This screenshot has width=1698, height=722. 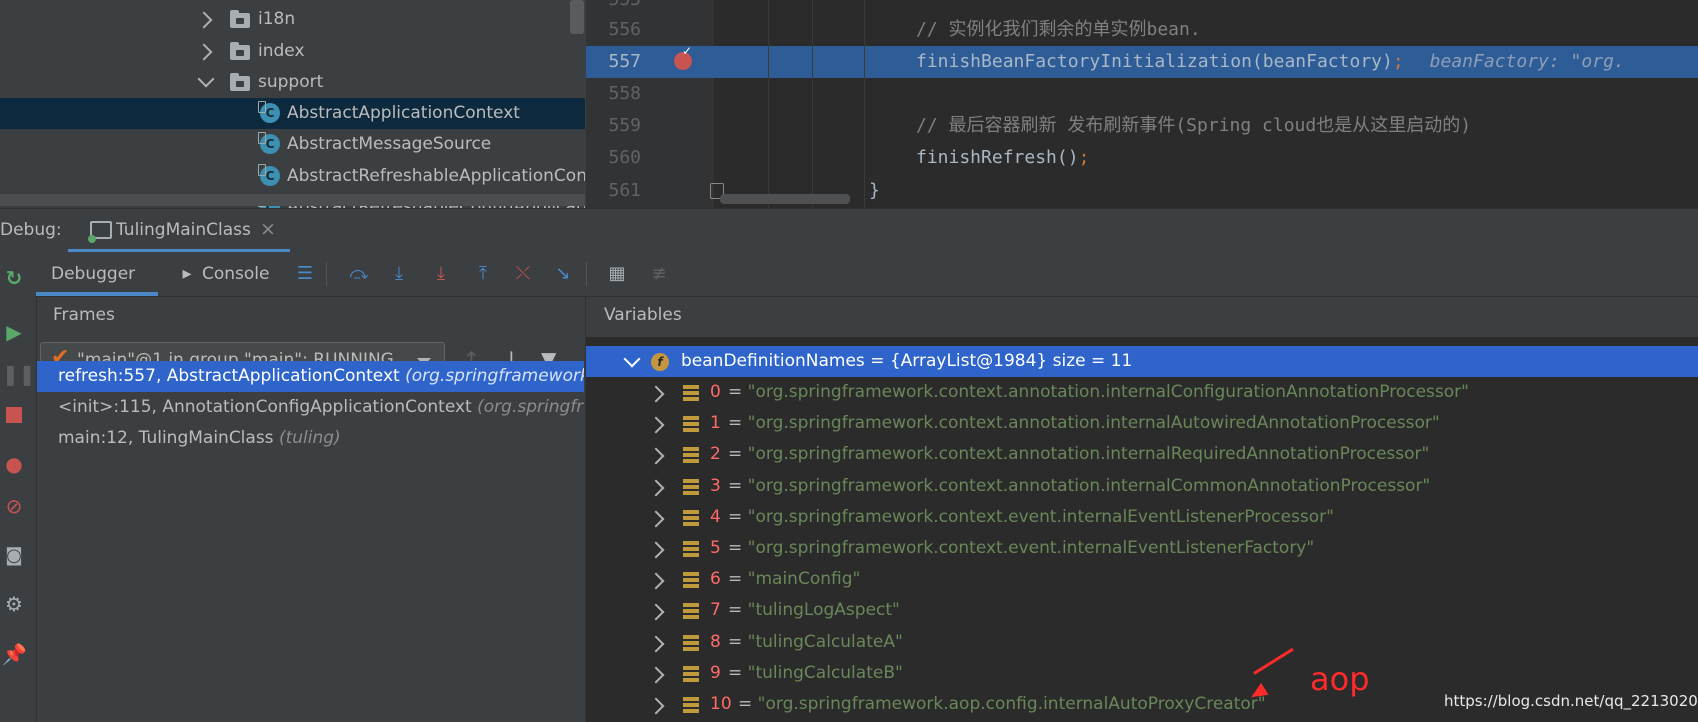 What do you see at coordinates (523, 274) in the screenshot?
I see `drop-frame-icon: ⤬` at bounding box center [523, 274].